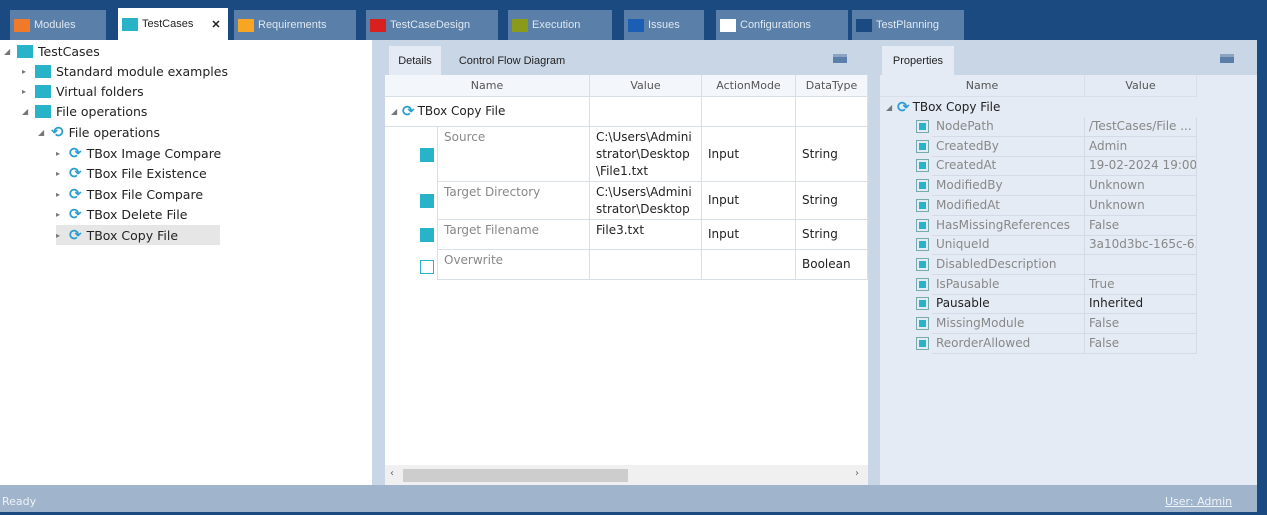 This screenshot has height=515, width=1267. Describe the element at coordinates (461, 111) in the screenshot. I see `teststep-name: TBox Copy File` at that location.